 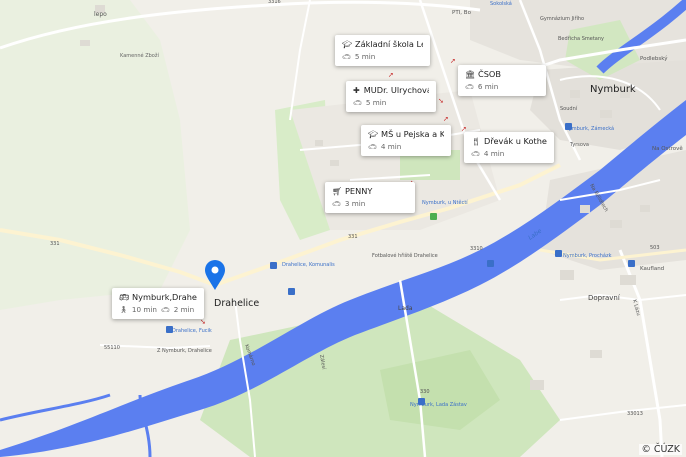 What do you see at coordinates (470, 74) in the screenshot?
I see `bank-icon: 🏛︎` at bounding box center [470, 74].